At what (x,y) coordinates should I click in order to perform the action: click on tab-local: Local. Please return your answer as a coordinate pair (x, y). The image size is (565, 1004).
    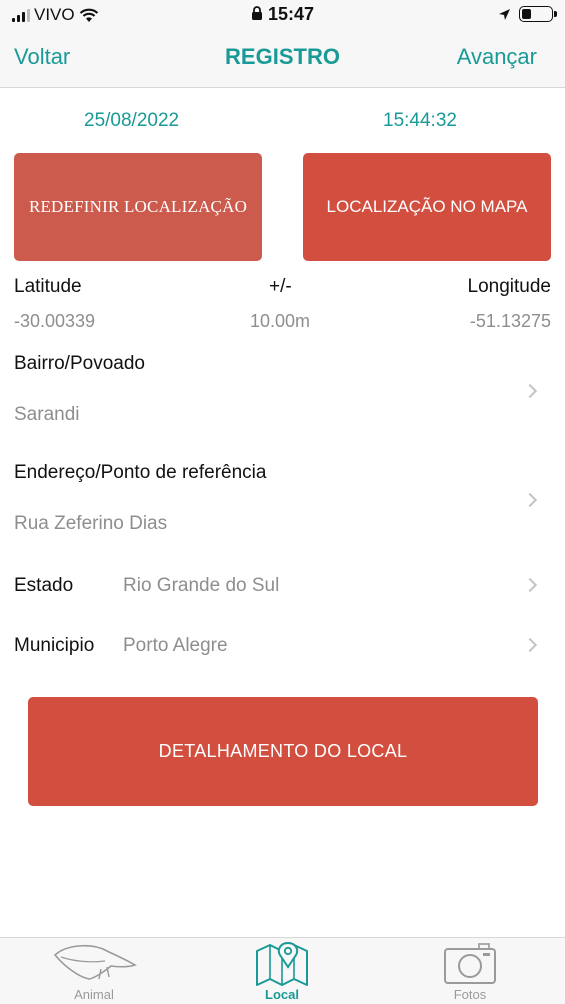
    Looking at the image, I should click on (282, 971).